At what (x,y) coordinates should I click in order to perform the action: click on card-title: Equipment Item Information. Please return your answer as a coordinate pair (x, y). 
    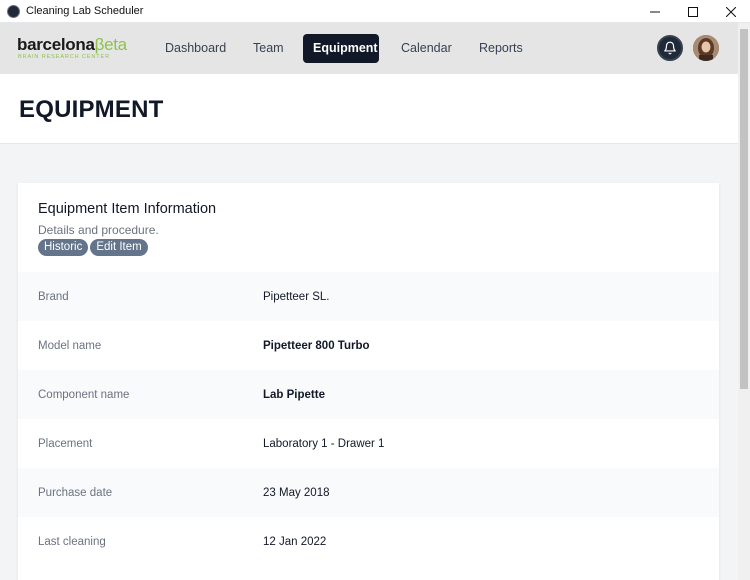
    Looking at the image, I should click on (127, 209).